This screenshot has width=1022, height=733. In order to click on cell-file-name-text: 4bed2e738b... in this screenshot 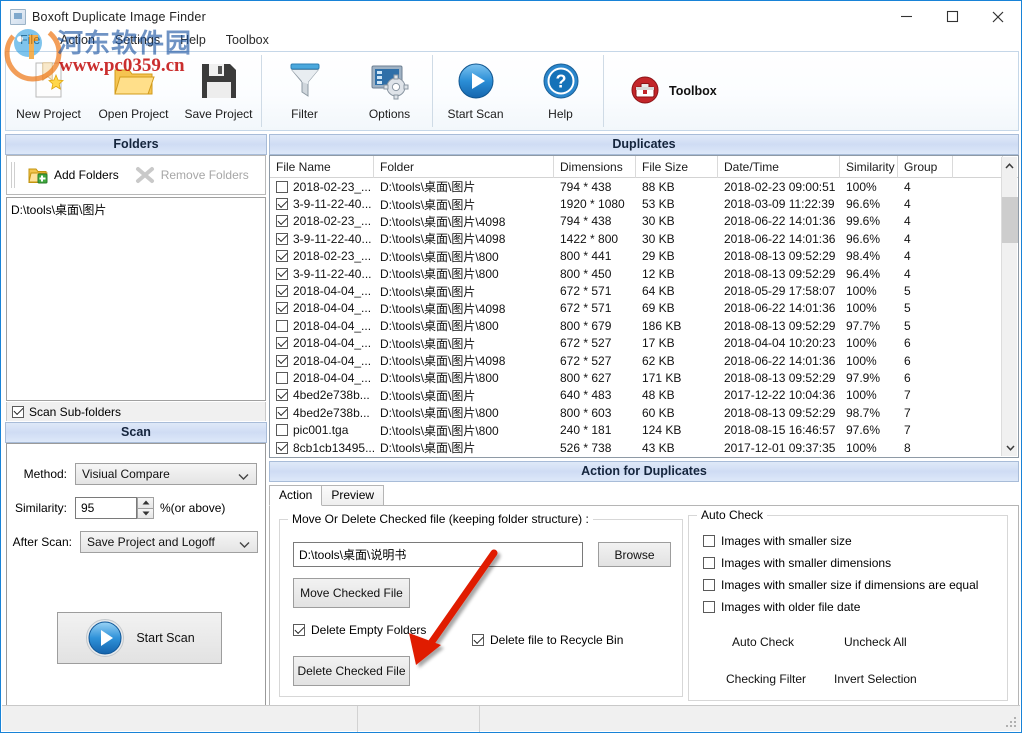, I will do `click(331, 412)`.